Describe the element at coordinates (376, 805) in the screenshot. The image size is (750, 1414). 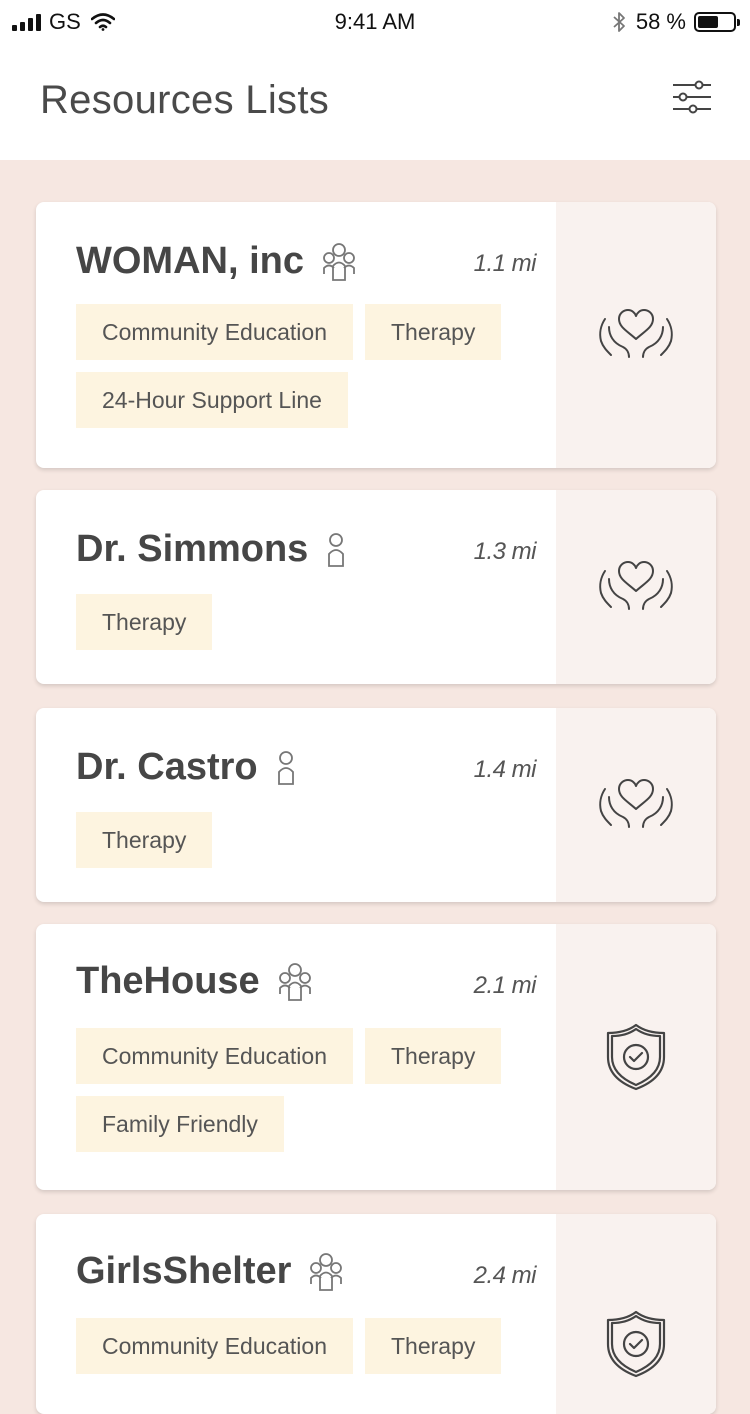
I see `resource-card: Dr. Castro 1.4 mi Therapy` at that location.